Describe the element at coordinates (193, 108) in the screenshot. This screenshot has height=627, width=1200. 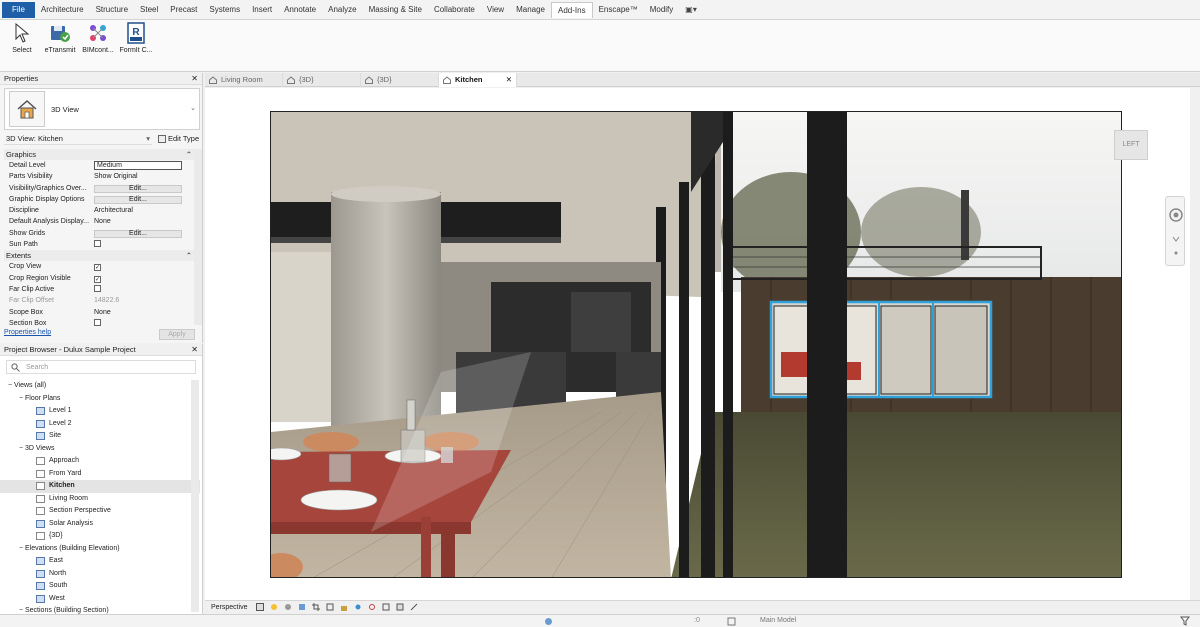
I see `chevron-down-icon: ⌄` at that location.